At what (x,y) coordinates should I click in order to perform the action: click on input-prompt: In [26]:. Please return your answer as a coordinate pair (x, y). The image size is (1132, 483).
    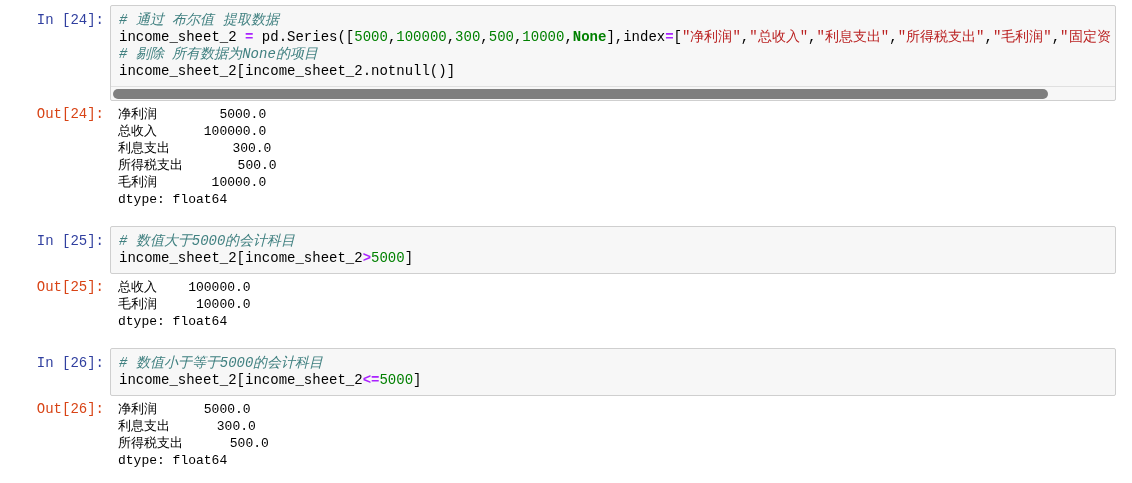
    Looking at the image, I should click on (70, 363).